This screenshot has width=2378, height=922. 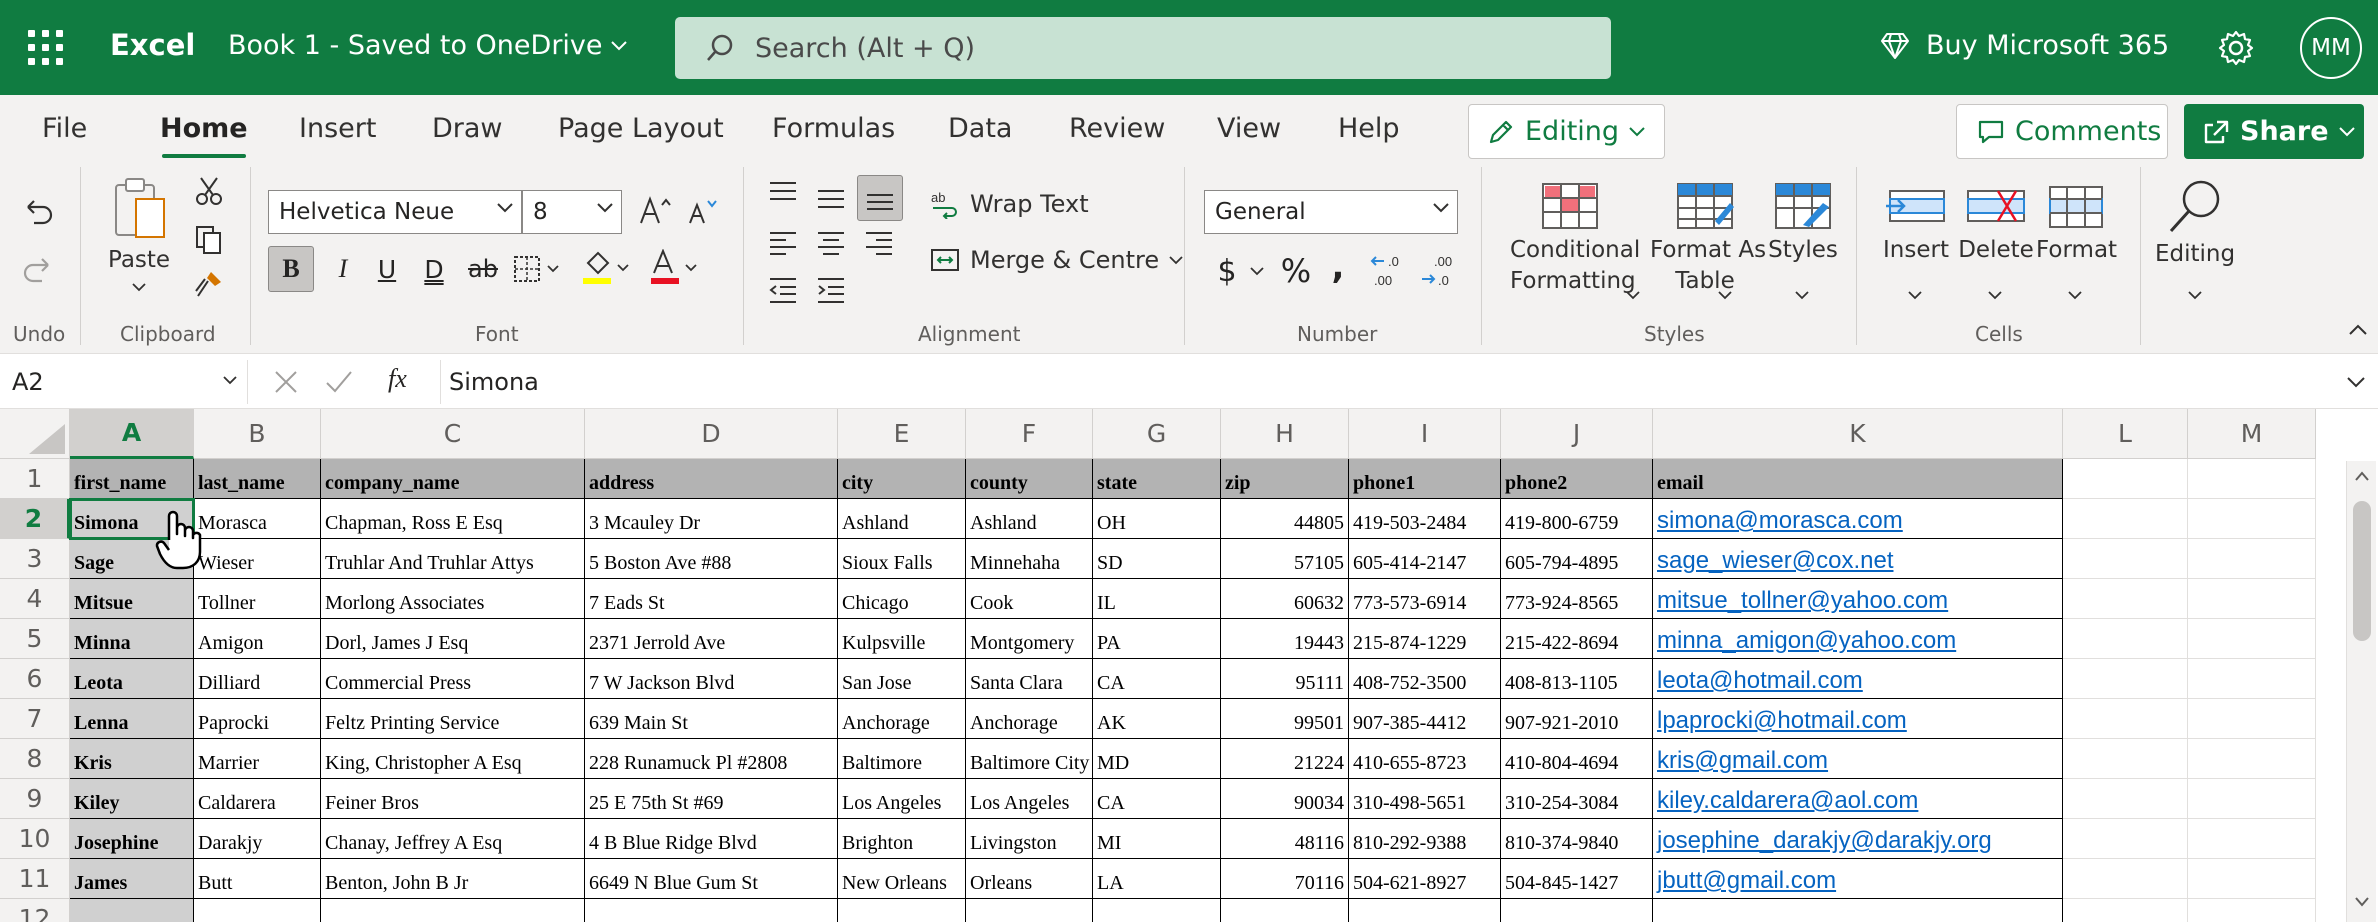 What do you see at coordinates (1029, 839) in the screenshot?
I see `table-cell: Livingston` at bounding box center [1029, 839].